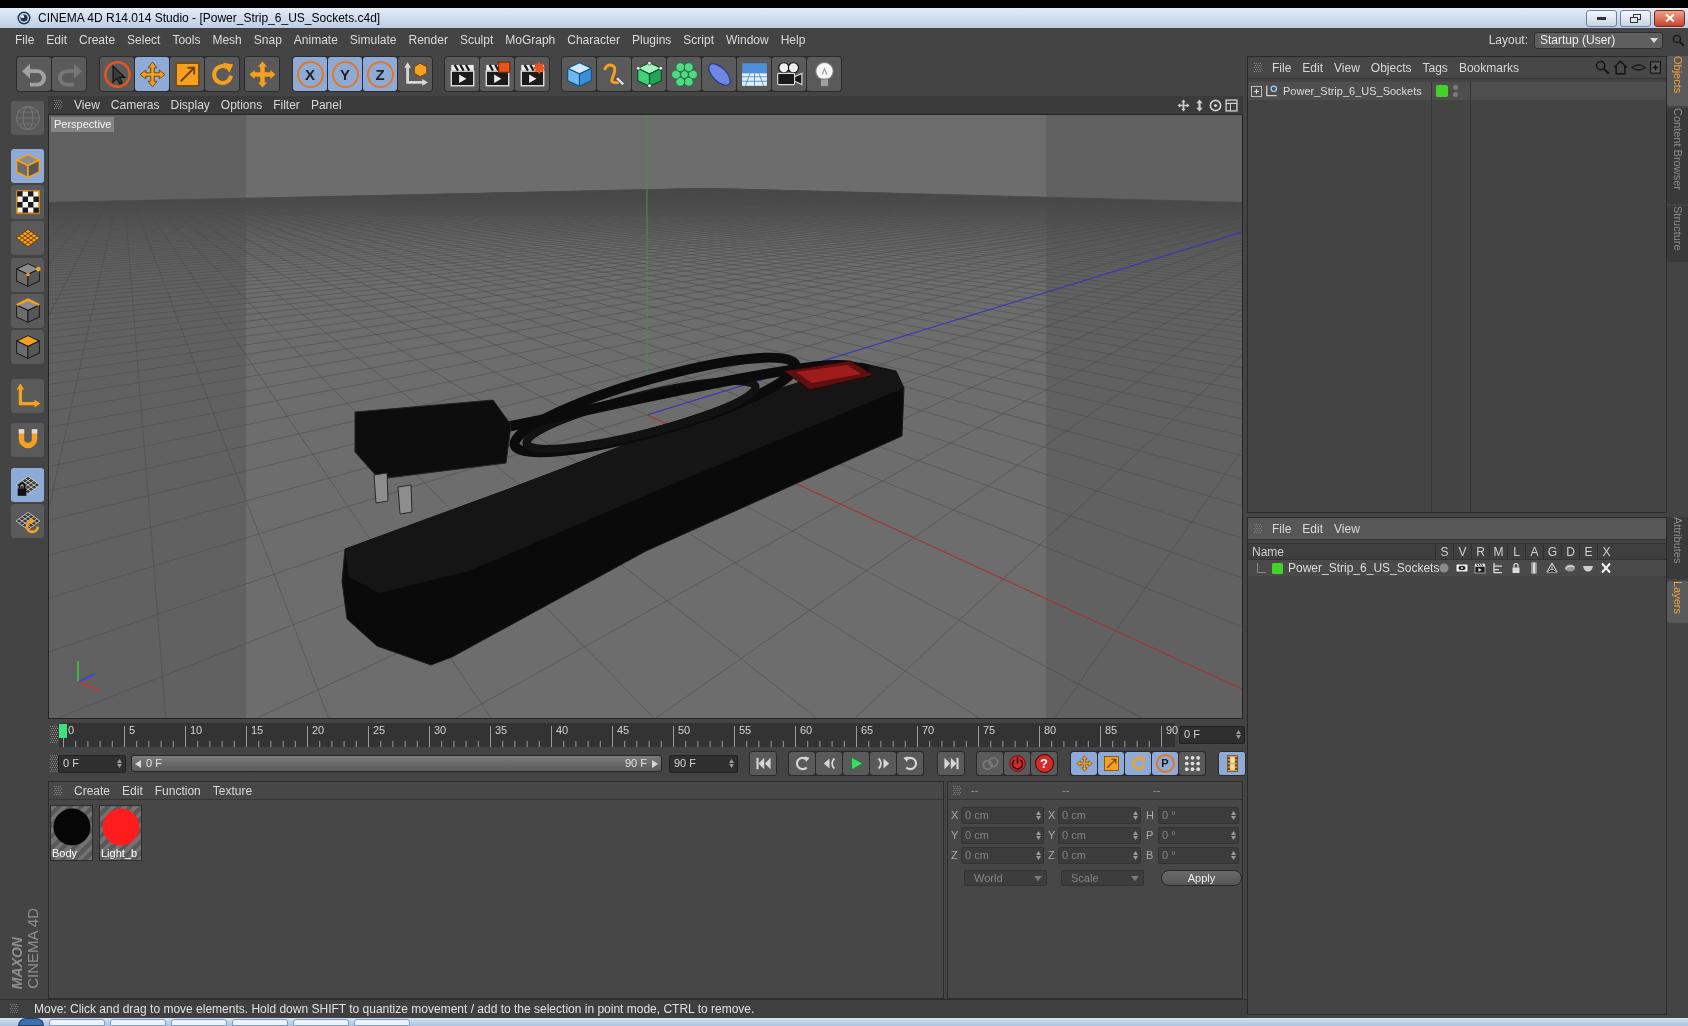  I want to click on object-name: Power_Strip_6_US_Sockets, so click(1352, 91).